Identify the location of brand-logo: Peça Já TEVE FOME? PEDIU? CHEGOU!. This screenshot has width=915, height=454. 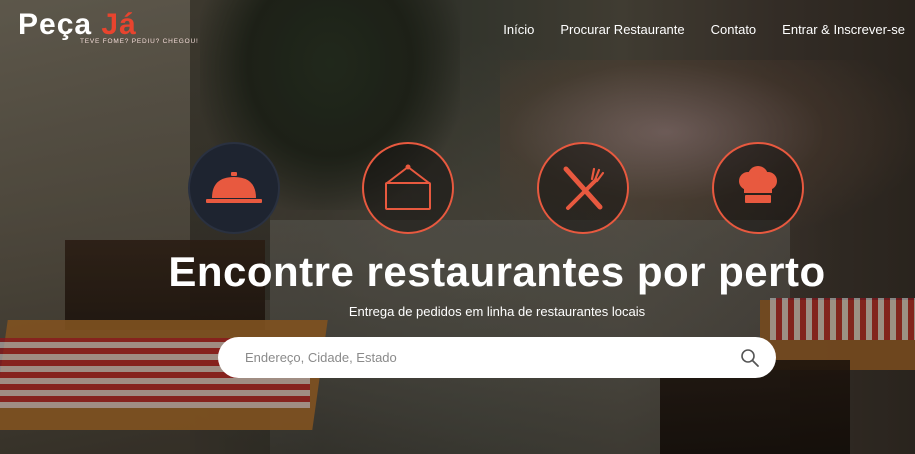
(108, 28).